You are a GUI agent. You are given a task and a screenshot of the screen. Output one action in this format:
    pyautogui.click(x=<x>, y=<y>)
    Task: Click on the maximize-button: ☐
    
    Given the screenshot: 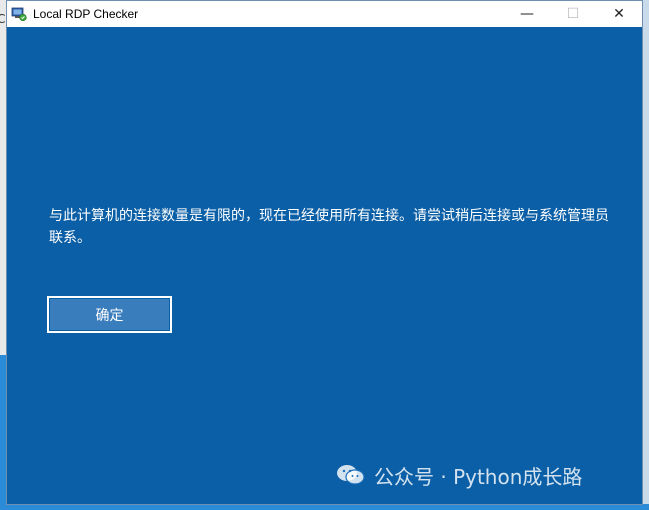 What is the action you would take?
    pyautogui.click(x=573, y=14)
    